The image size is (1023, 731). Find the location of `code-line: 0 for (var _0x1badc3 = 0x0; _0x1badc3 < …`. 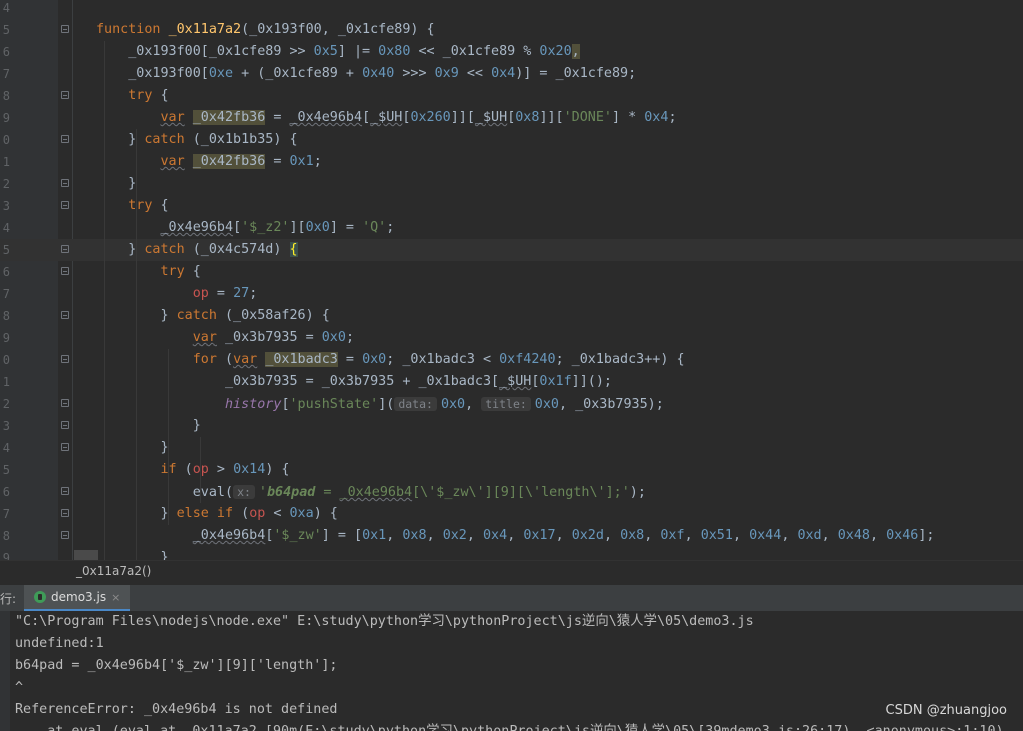

code-line: 0 for (var _0x1badc3 = 0x0; _0x1badc3 < … is located at coordinates (511, 360).